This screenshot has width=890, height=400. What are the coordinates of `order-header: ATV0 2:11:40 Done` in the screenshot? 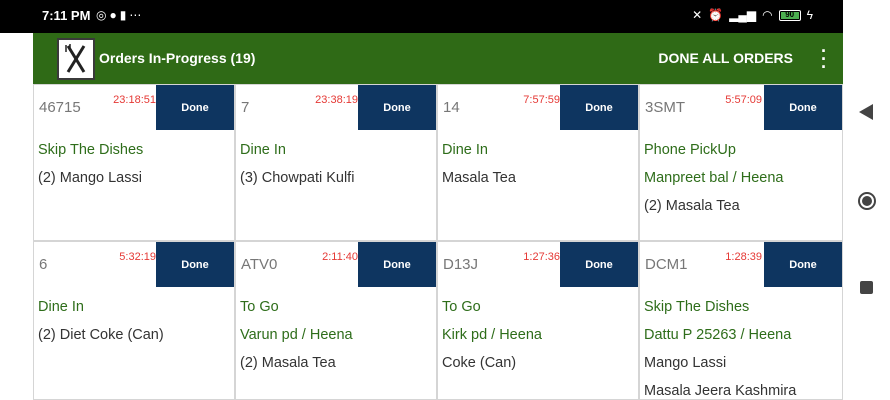 It's located at (336, 264).